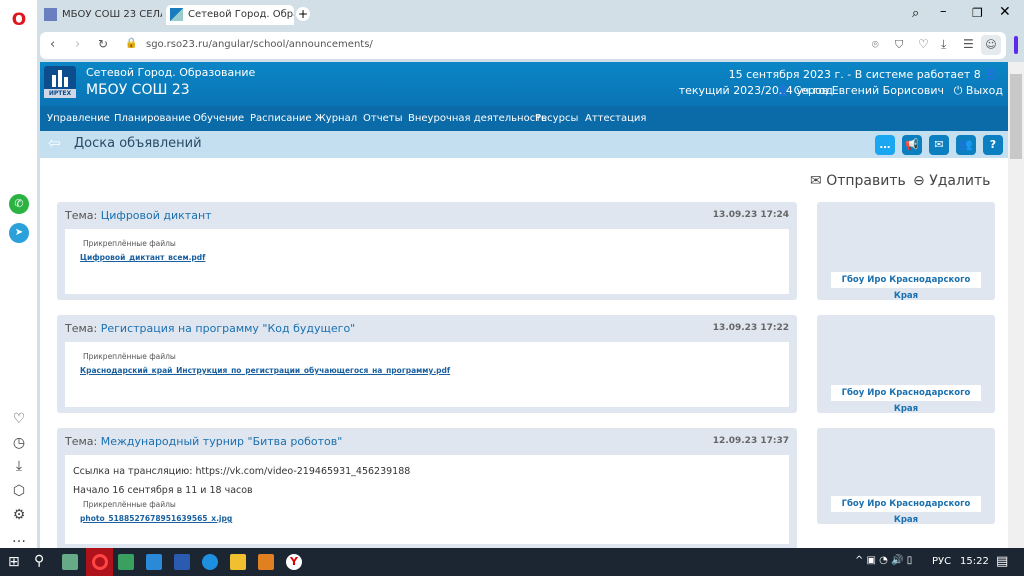  I want to click on lock-icon: 🔒, so click(131, 43).